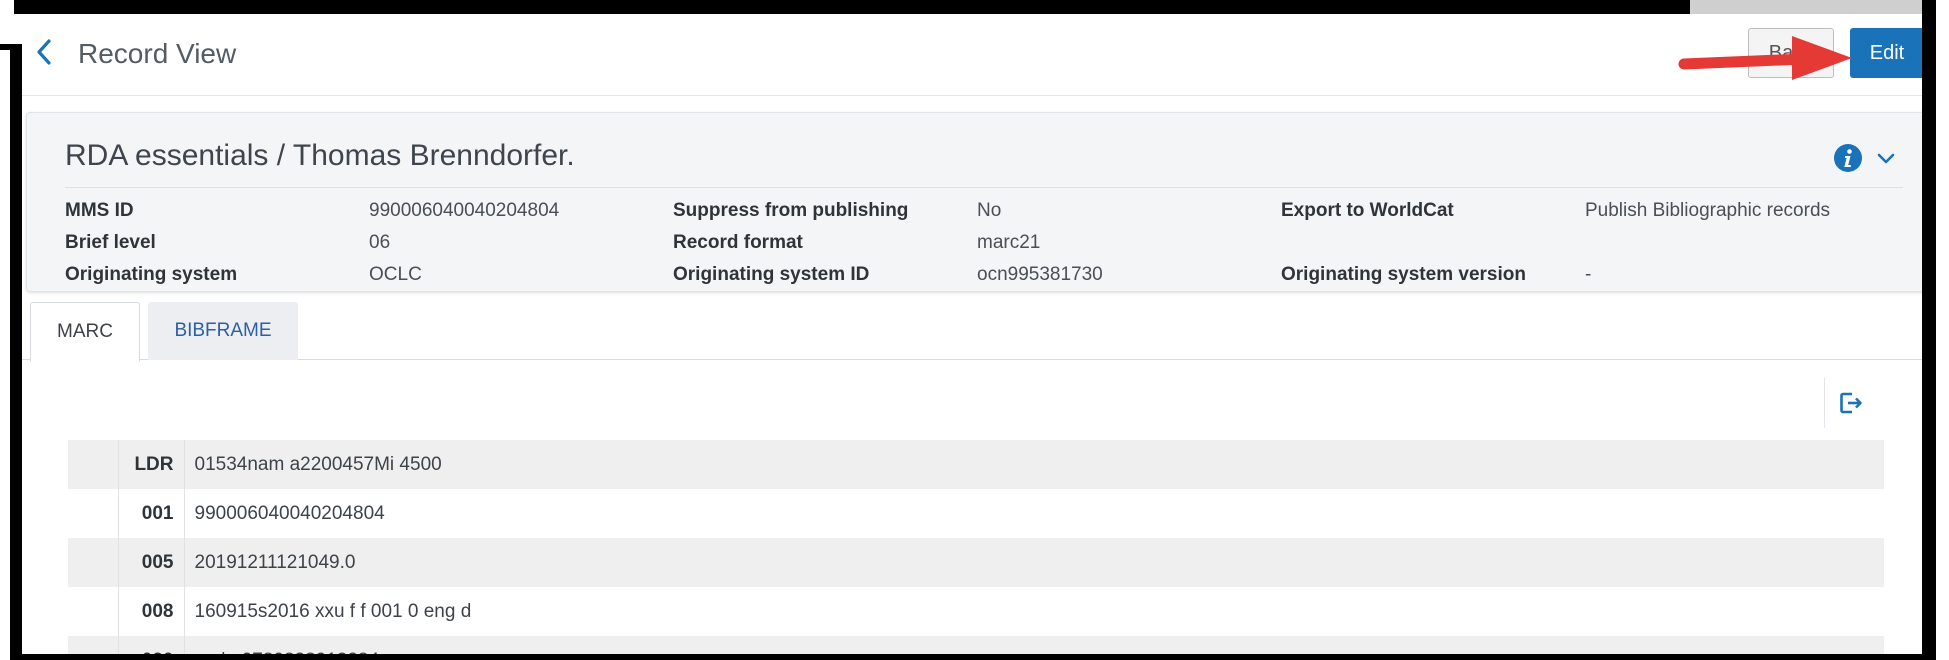  I want to click on originating-system-version-label: Originating system version, so click(1403, 274).